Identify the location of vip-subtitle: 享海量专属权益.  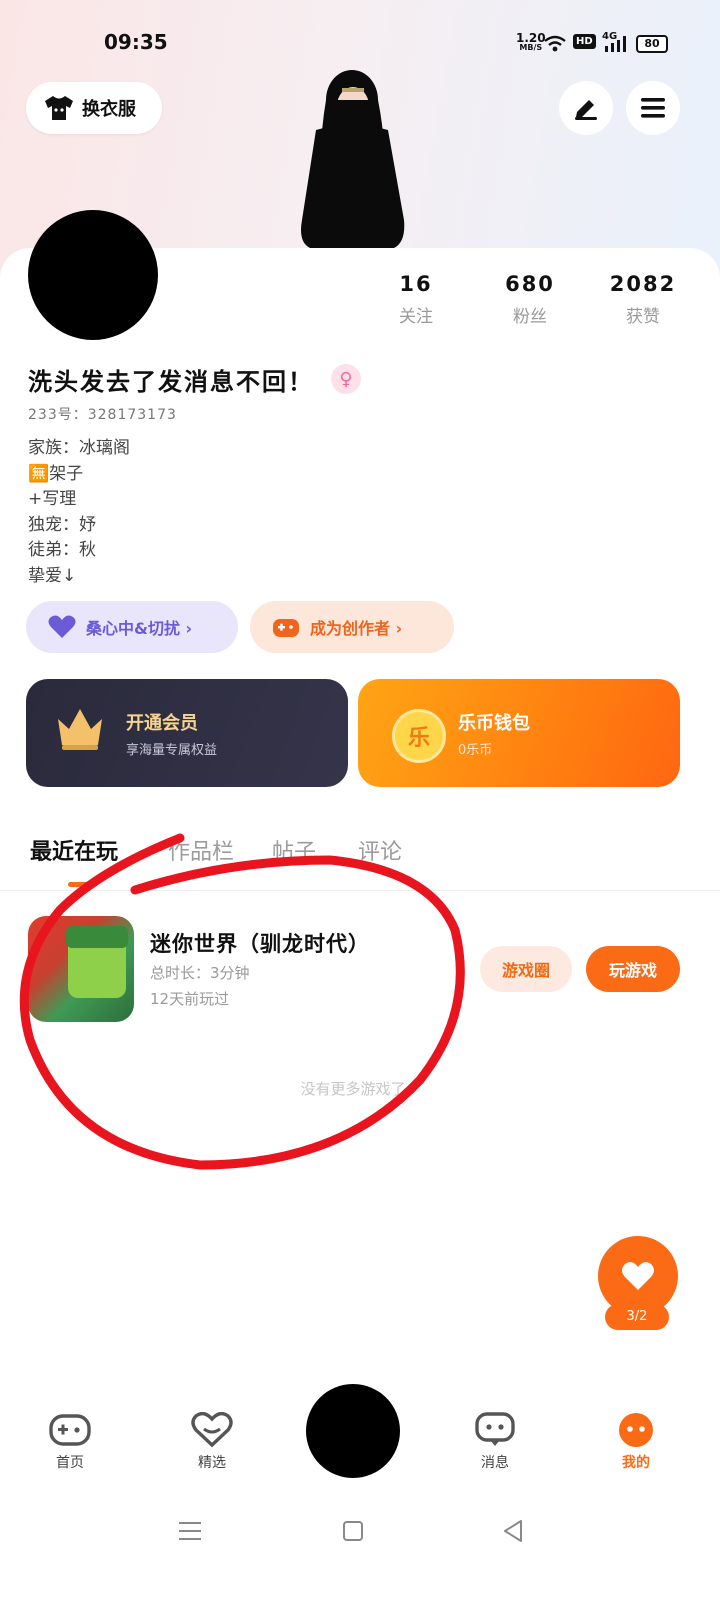
(172, 750).